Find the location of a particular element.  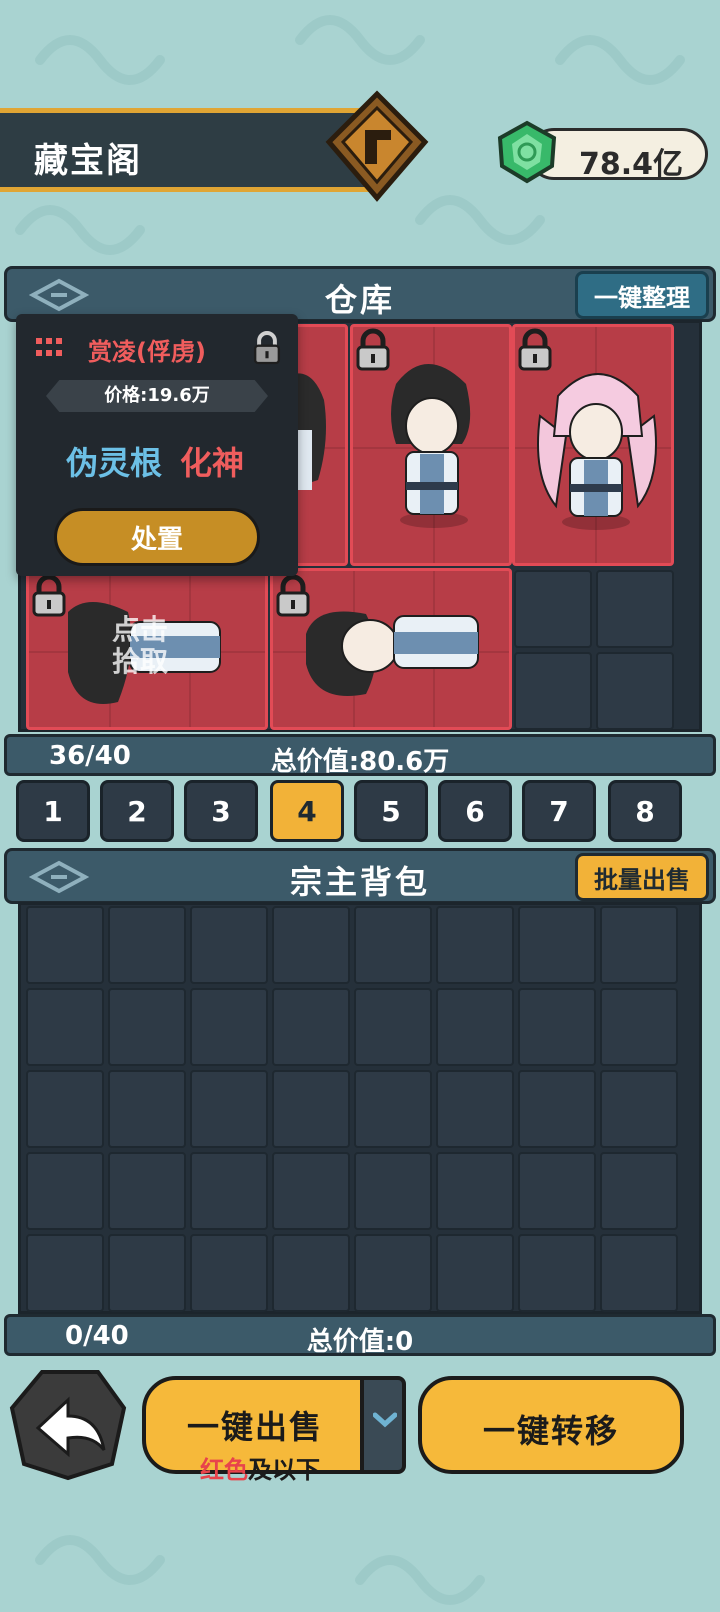

sell-filter-dropdown is located at coordinates (383, 1425).